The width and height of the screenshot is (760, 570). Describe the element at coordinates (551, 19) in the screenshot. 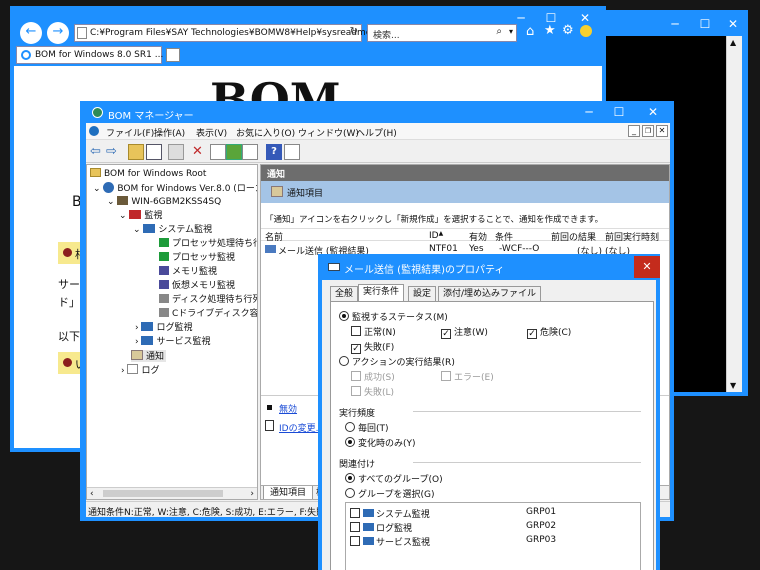

I see `browser-maximize-icon: ☐` at that location.